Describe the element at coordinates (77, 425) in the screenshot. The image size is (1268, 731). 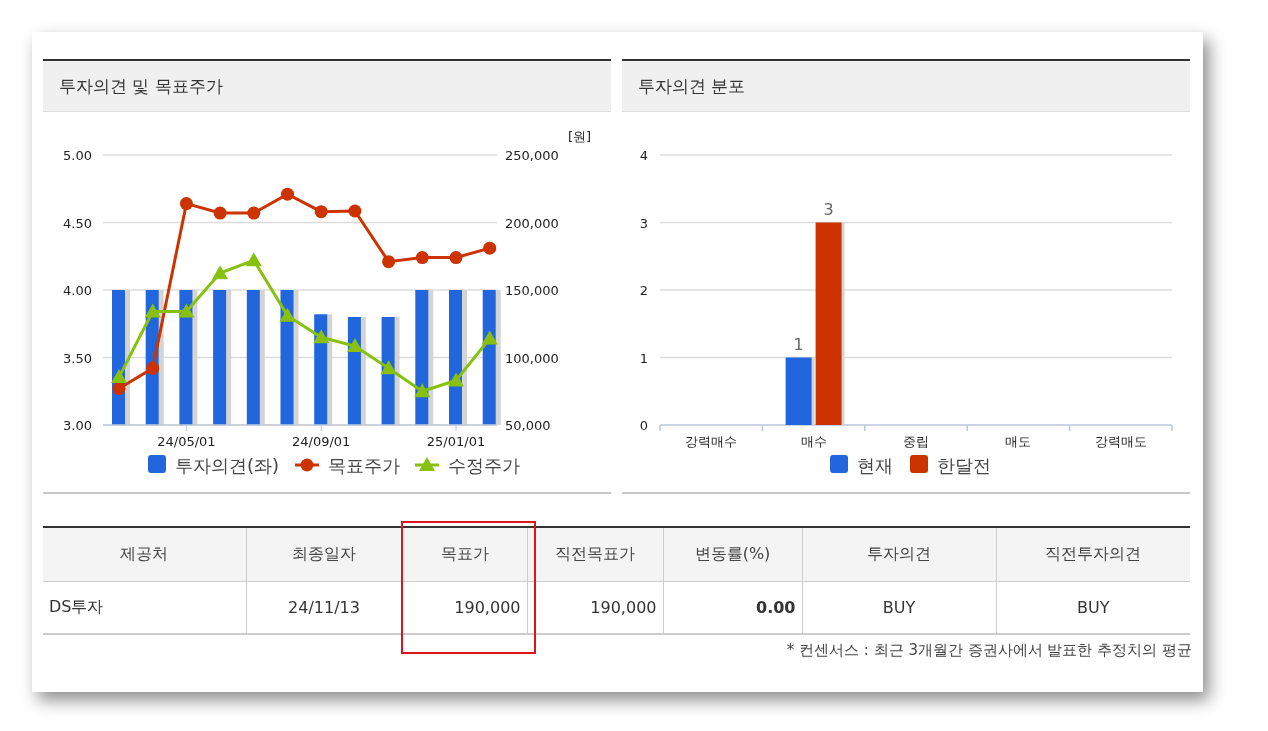
I see `axis-label: 3.00` at that location.